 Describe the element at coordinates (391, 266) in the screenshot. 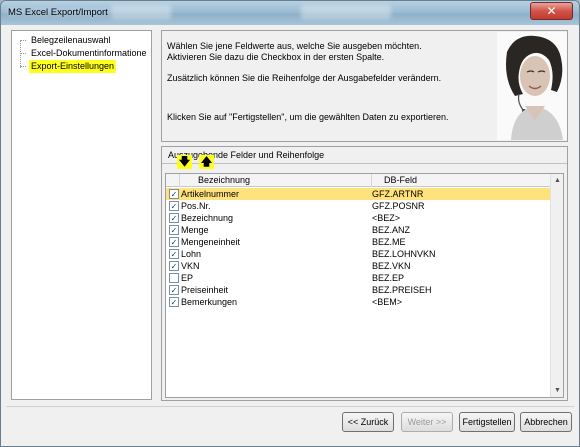

I see `cell-db-feld: BEZ.VKN` at that location.